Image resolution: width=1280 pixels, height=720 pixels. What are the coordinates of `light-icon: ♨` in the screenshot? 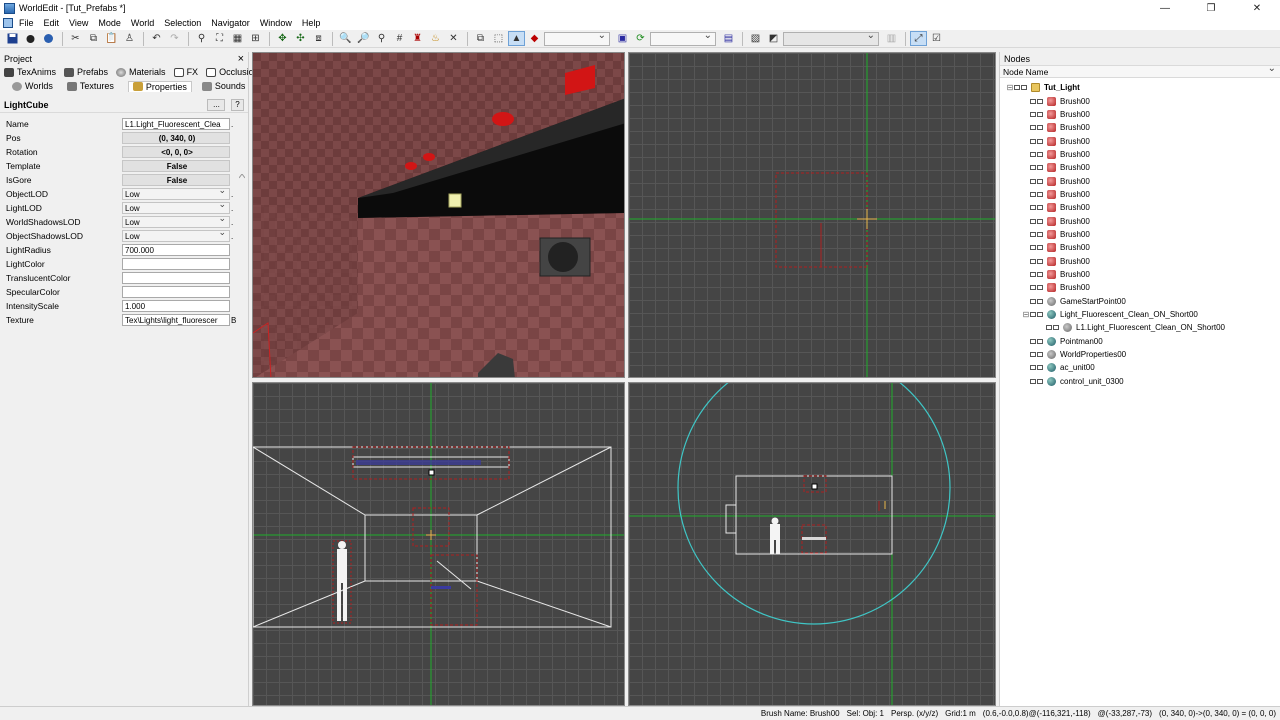 It's located at (435, 38).